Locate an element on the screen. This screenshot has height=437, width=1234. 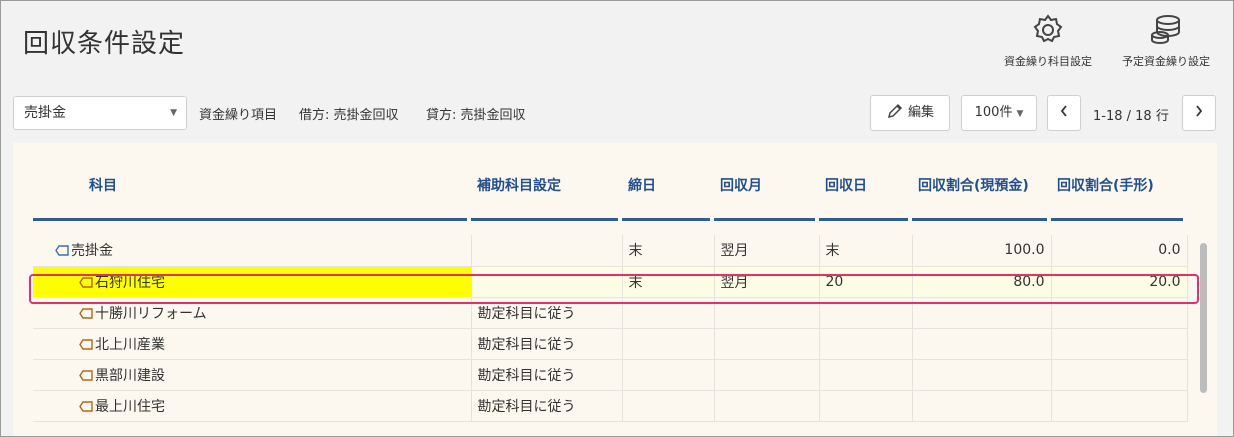
cashflow-subject-settings-label: 資金繰り科目設定 is located at coordinates (1048, 61).